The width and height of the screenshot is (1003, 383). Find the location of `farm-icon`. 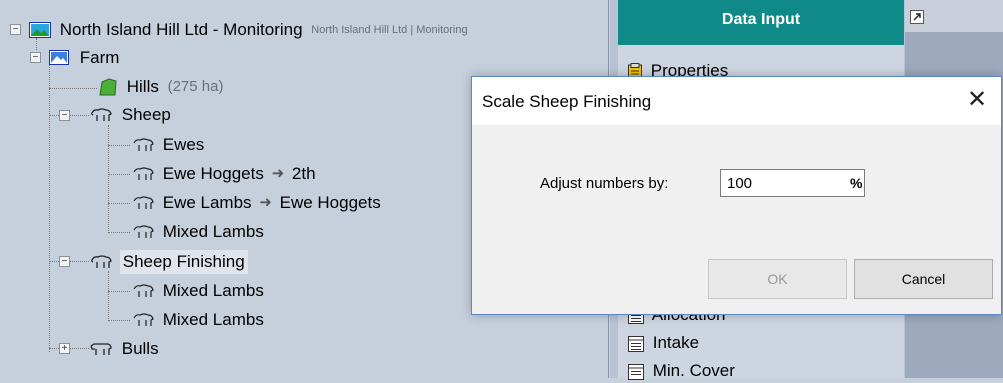

farm-icon is located at coordinates (59, 58).